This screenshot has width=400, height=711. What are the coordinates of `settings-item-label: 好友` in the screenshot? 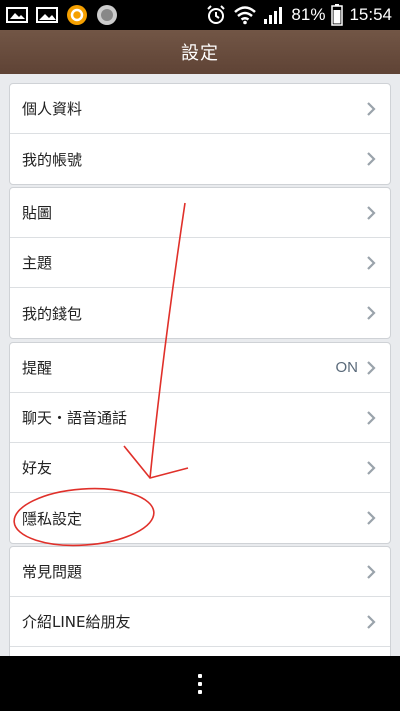 It's located at (37, 468).